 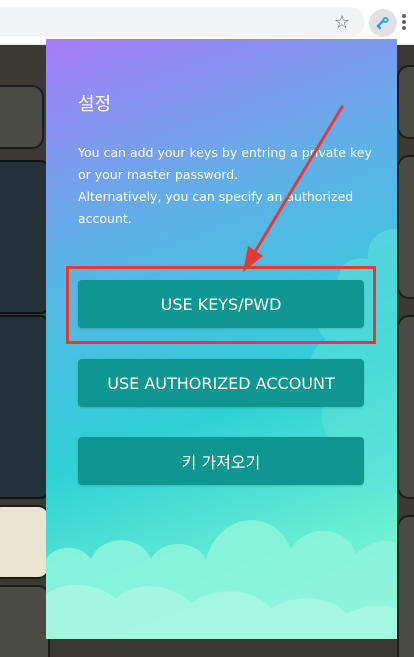 What do you see at coordinates (221, 305) in the screenshot?
I see `highlight-box` at bounding box center [221, 305].